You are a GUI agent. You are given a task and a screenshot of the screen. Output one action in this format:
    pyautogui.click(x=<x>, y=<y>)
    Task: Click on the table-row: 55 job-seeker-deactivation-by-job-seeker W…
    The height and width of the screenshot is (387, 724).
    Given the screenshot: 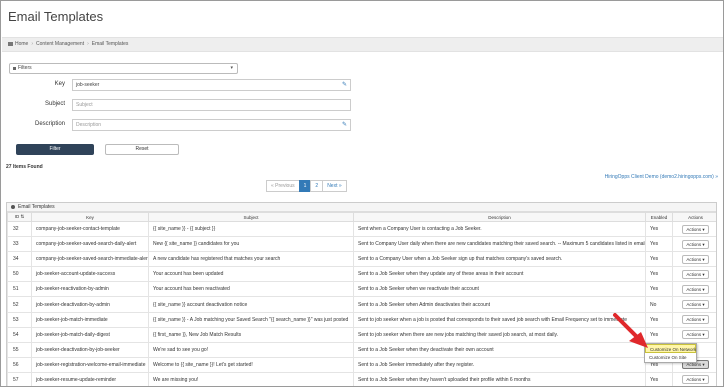 What is the action you would take?
    pyautogui.click(x=361, y=349)
    